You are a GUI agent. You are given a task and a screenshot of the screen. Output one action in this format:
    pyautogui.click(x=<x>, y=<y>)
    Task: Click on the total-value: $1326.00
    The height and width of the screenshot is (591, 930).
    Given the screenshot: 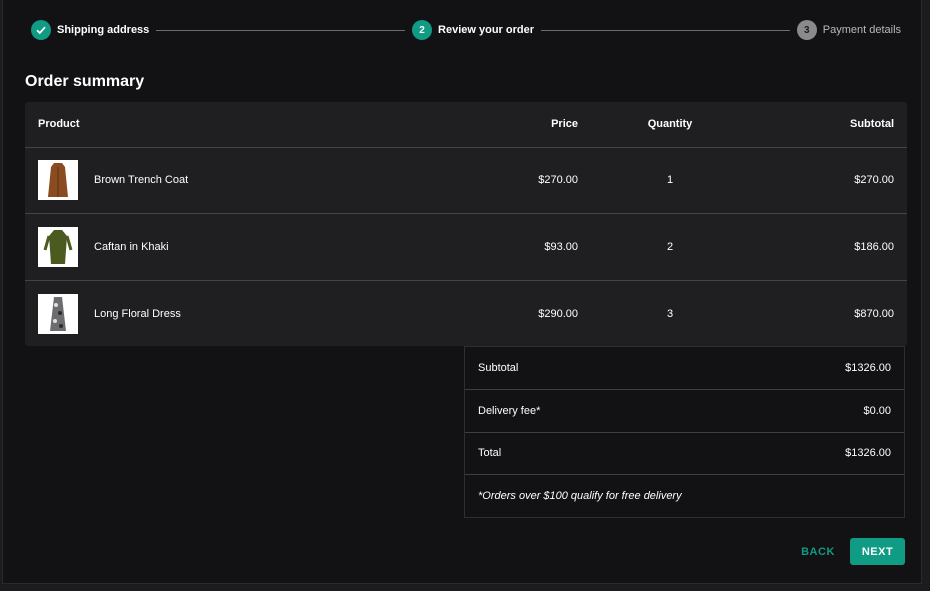 What is the action you would take?
    pyautogui.click(x=868, y=453)
    